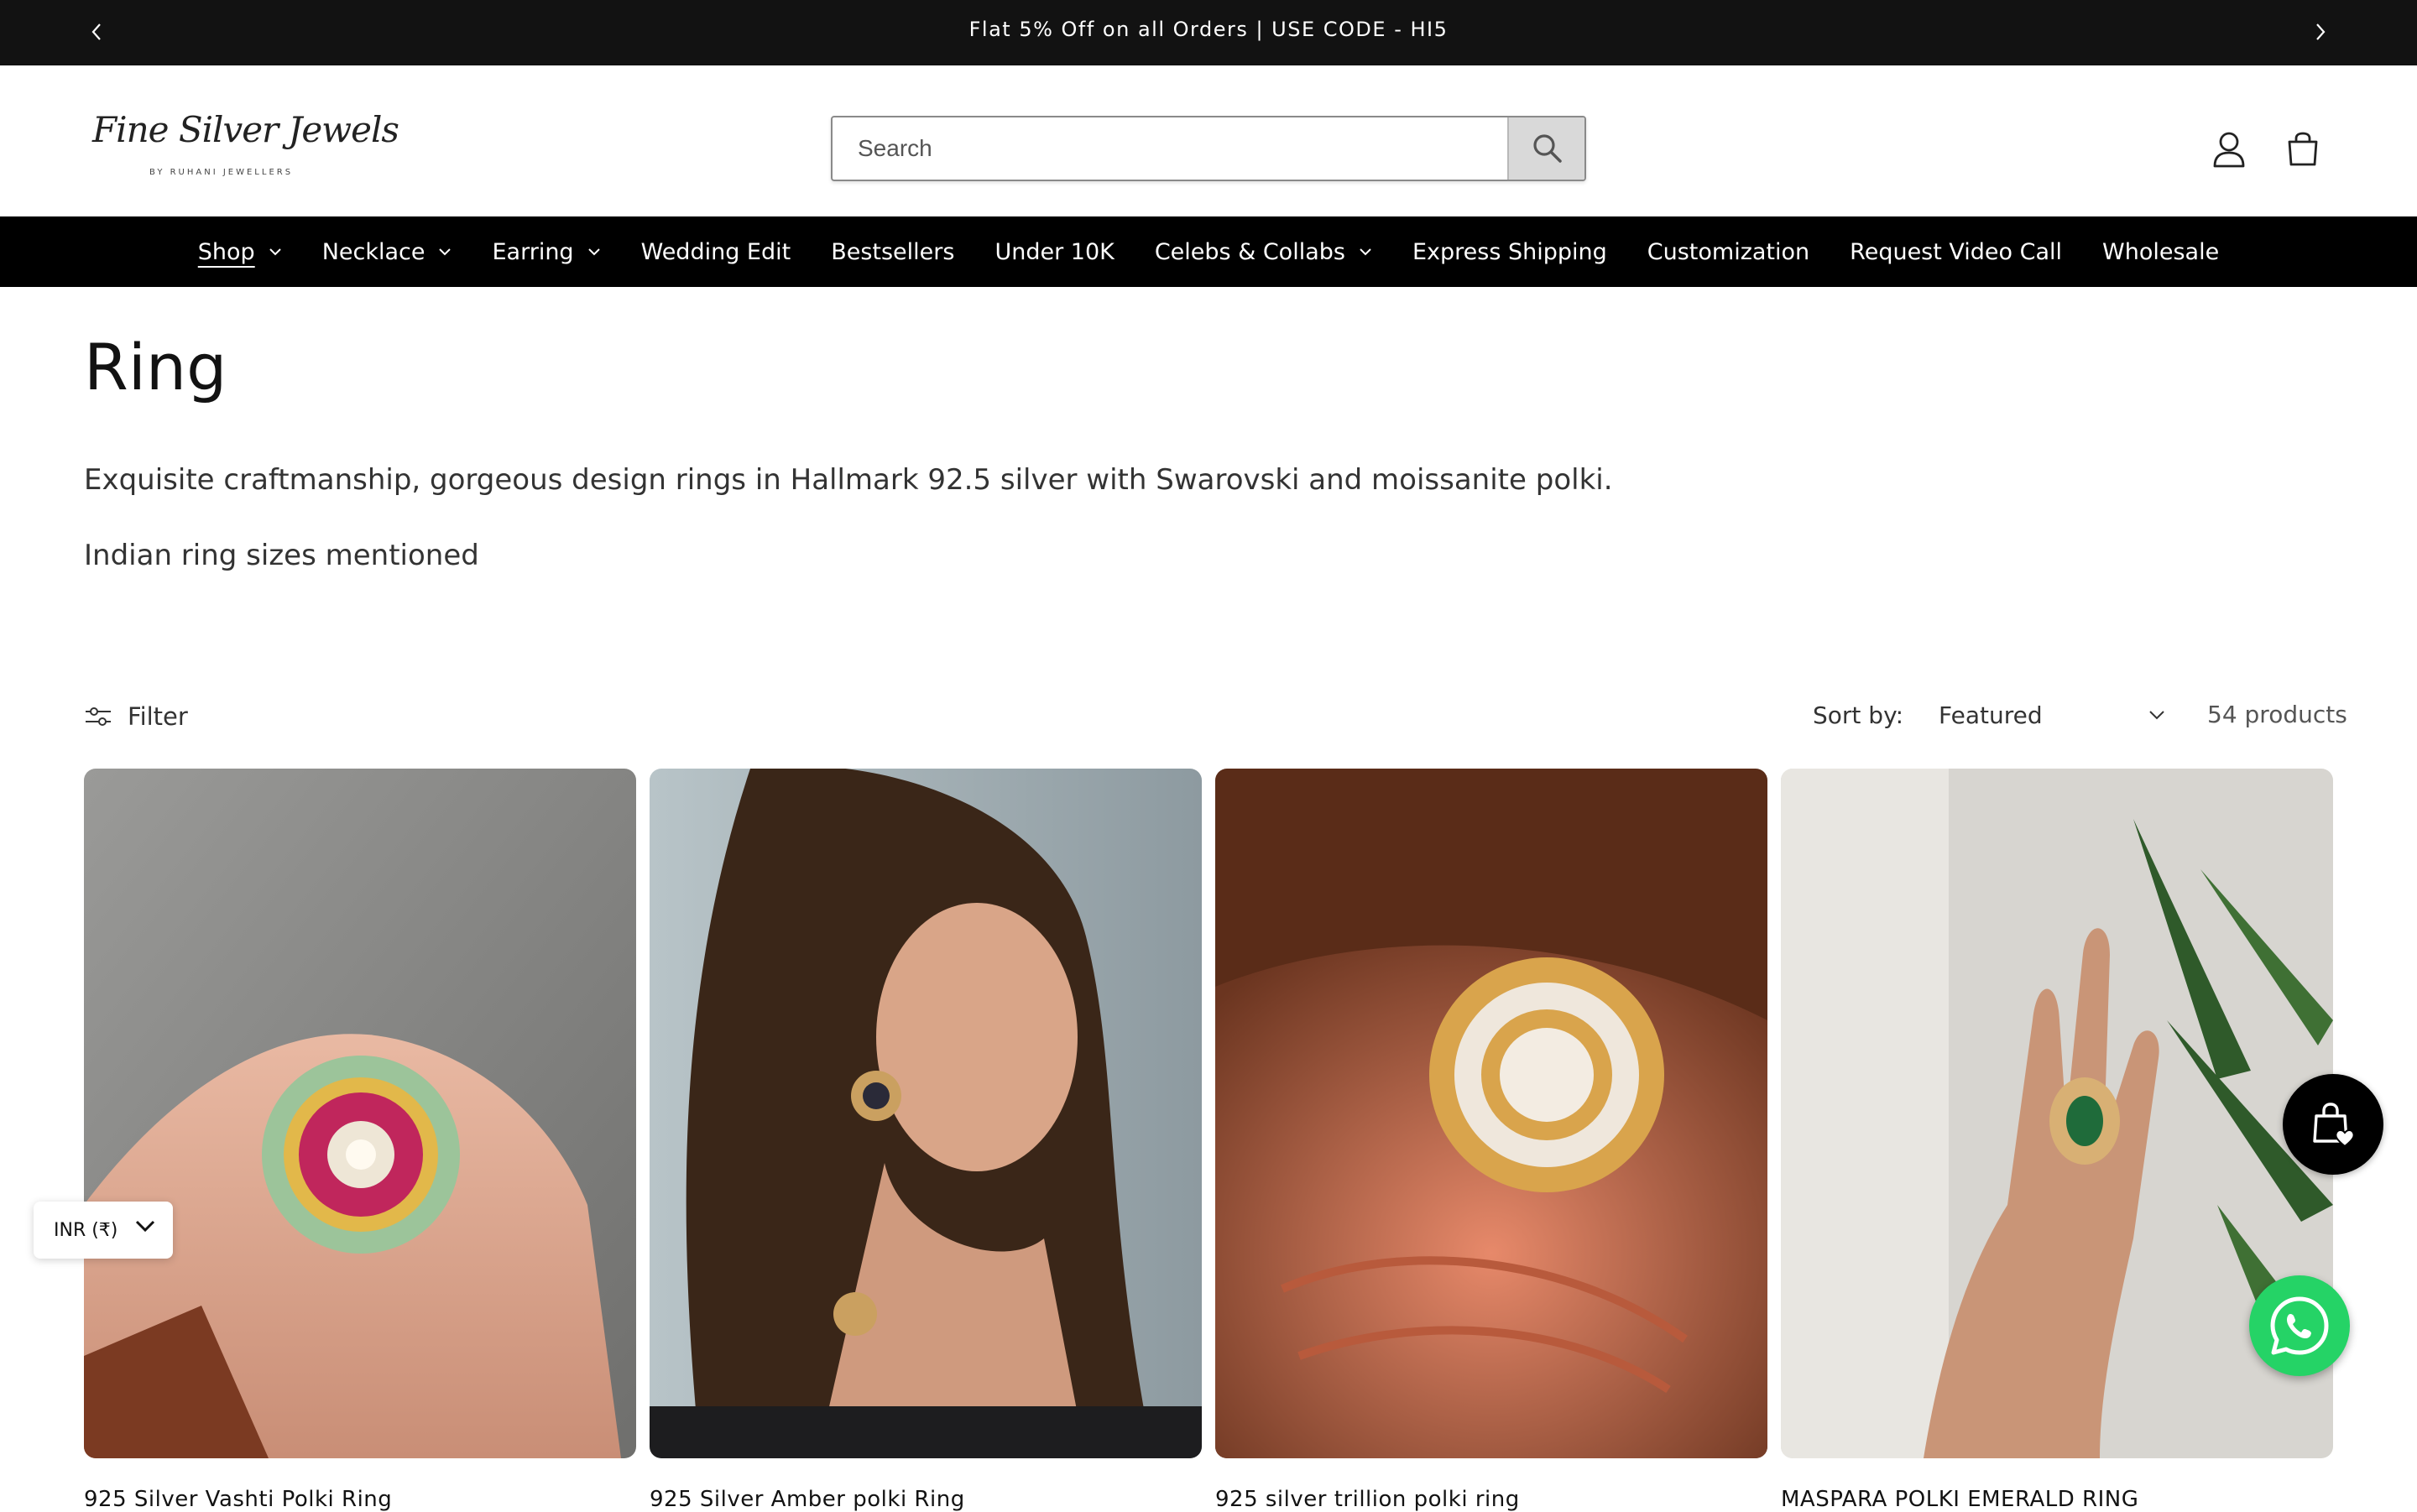 This screenshot has width=2417, height=1512. I want to click on product-title: 925 Silver Vashti Polki Ring, so click(238, 1500).